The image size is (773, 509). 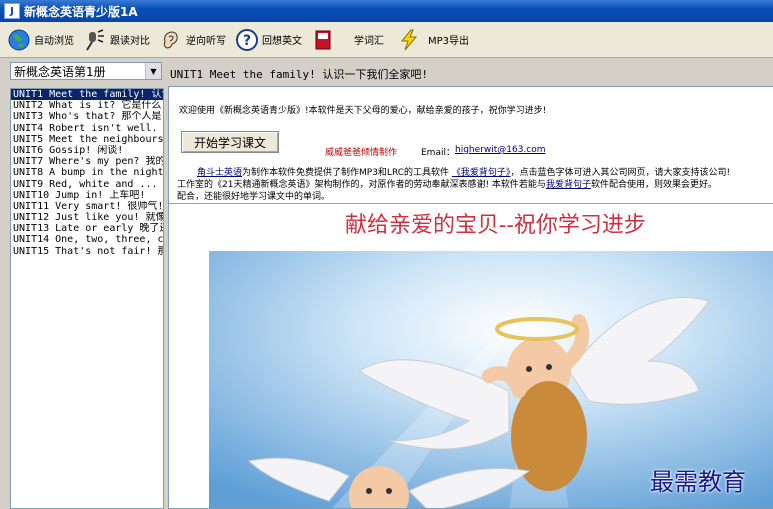 I want to click on divider, so click(x=471, y=204).